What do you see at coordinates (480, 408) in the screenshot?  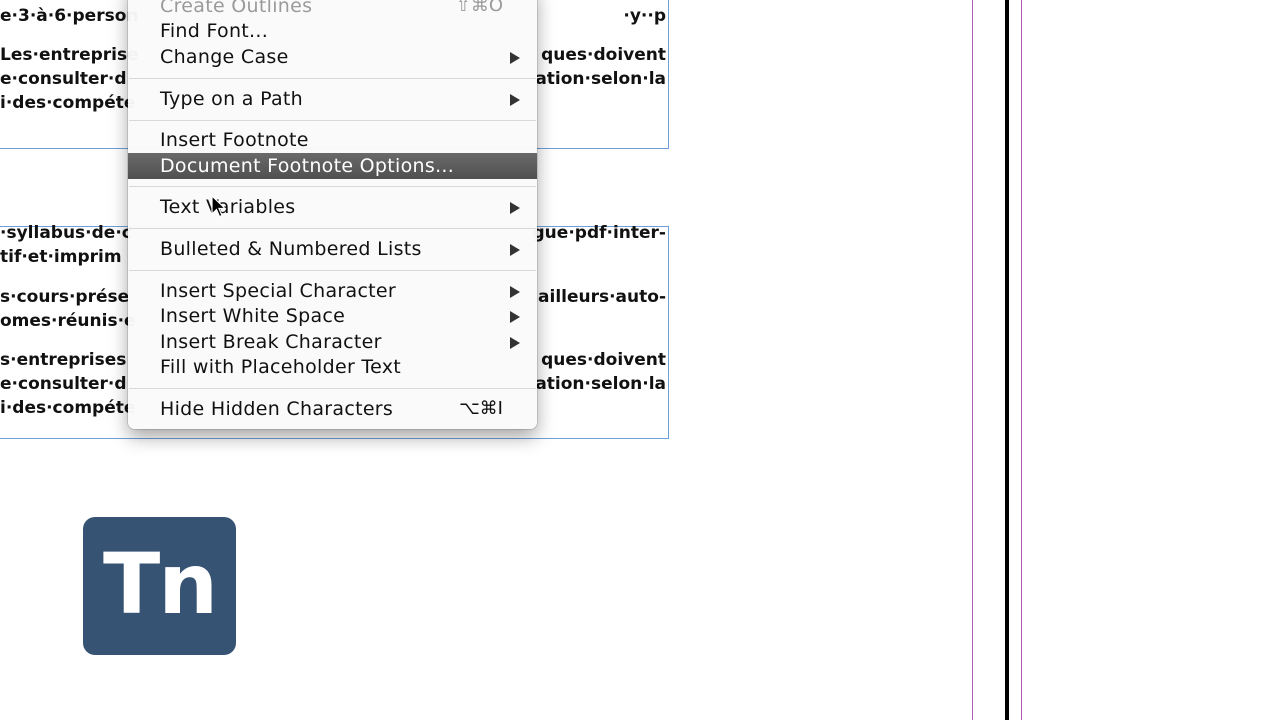 I see `menu-item-shortcut: ⌥⌘I` at bounding box center [480, 408].